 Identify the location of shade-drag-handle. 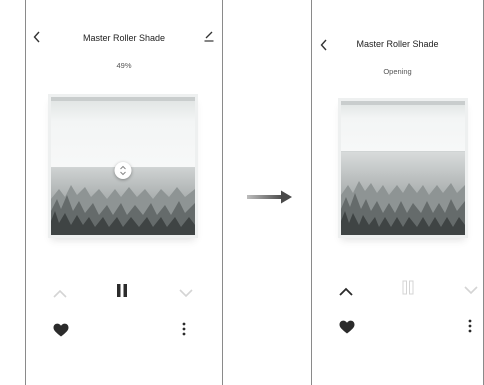
(123, 170).